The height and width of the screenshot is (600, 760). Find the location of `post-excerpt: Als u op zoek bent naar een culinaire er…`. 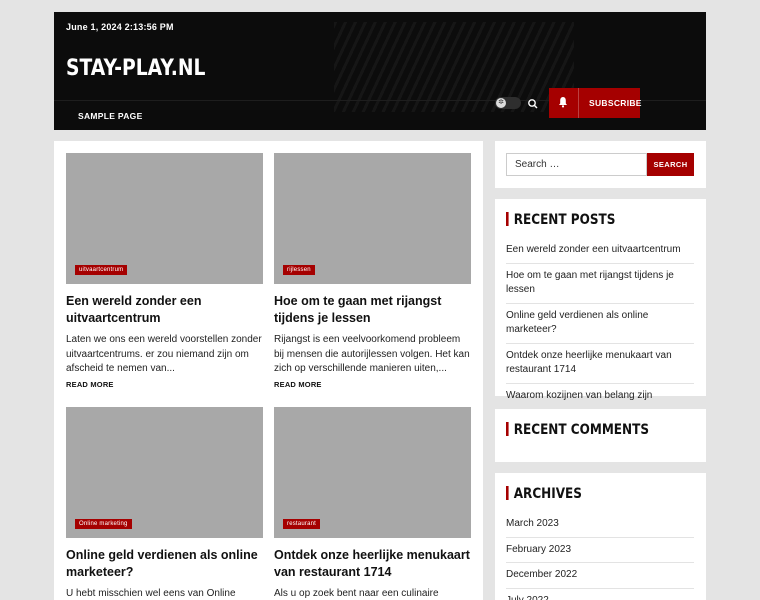

post-excerpt: Als u op zoek bent naar een culinaire er… is located at coordinates (356, 593).